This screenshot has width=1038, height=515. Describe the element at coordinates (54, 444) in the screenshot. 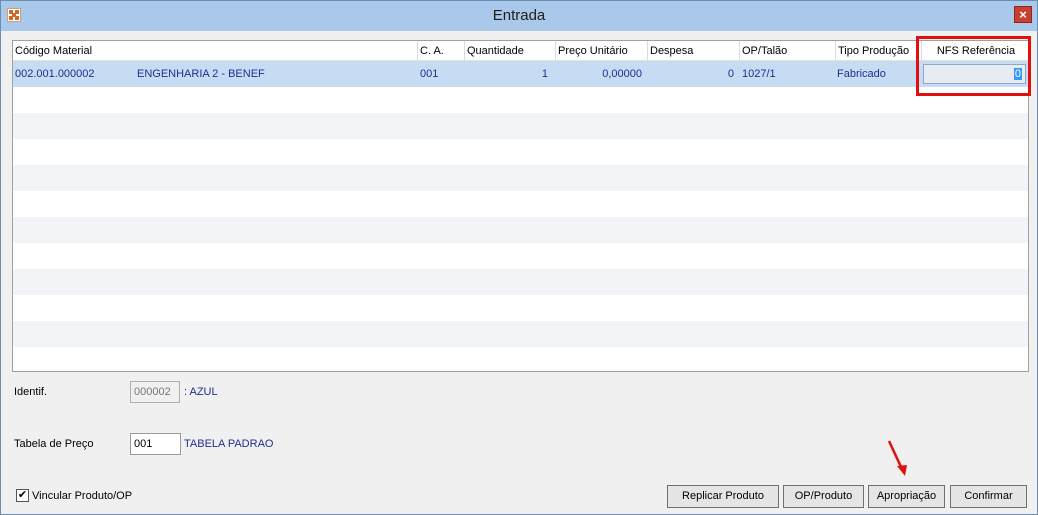

I see `tabela-preco-label: Tabela de Preço` at that location.